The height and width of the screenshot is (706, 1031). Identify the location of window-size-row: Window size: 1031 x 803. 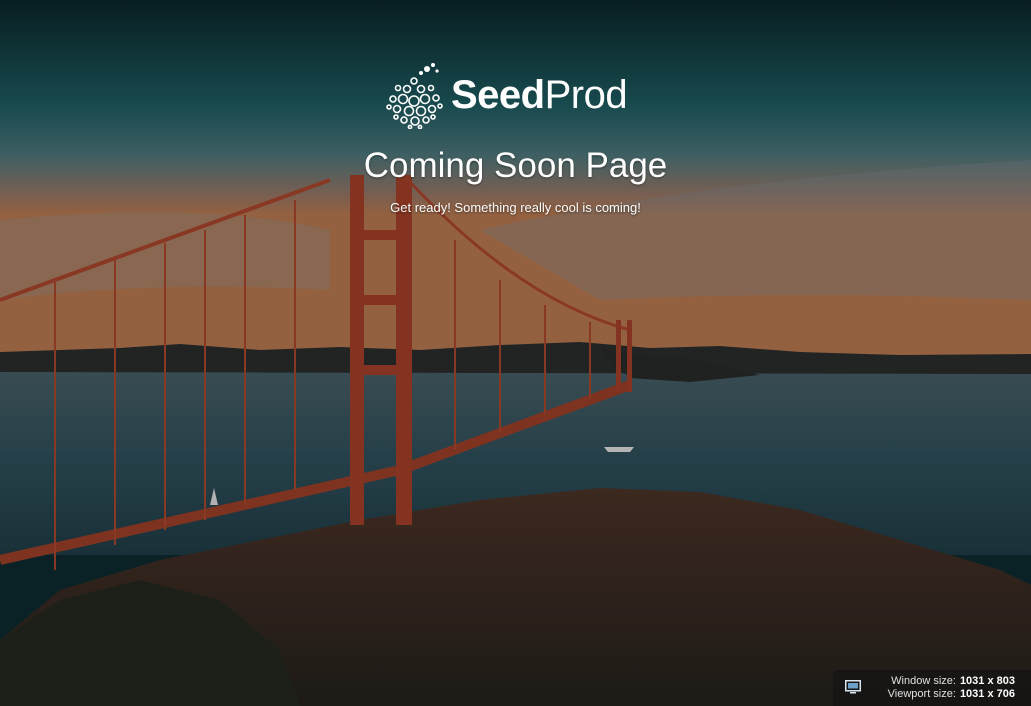
(953, 681).